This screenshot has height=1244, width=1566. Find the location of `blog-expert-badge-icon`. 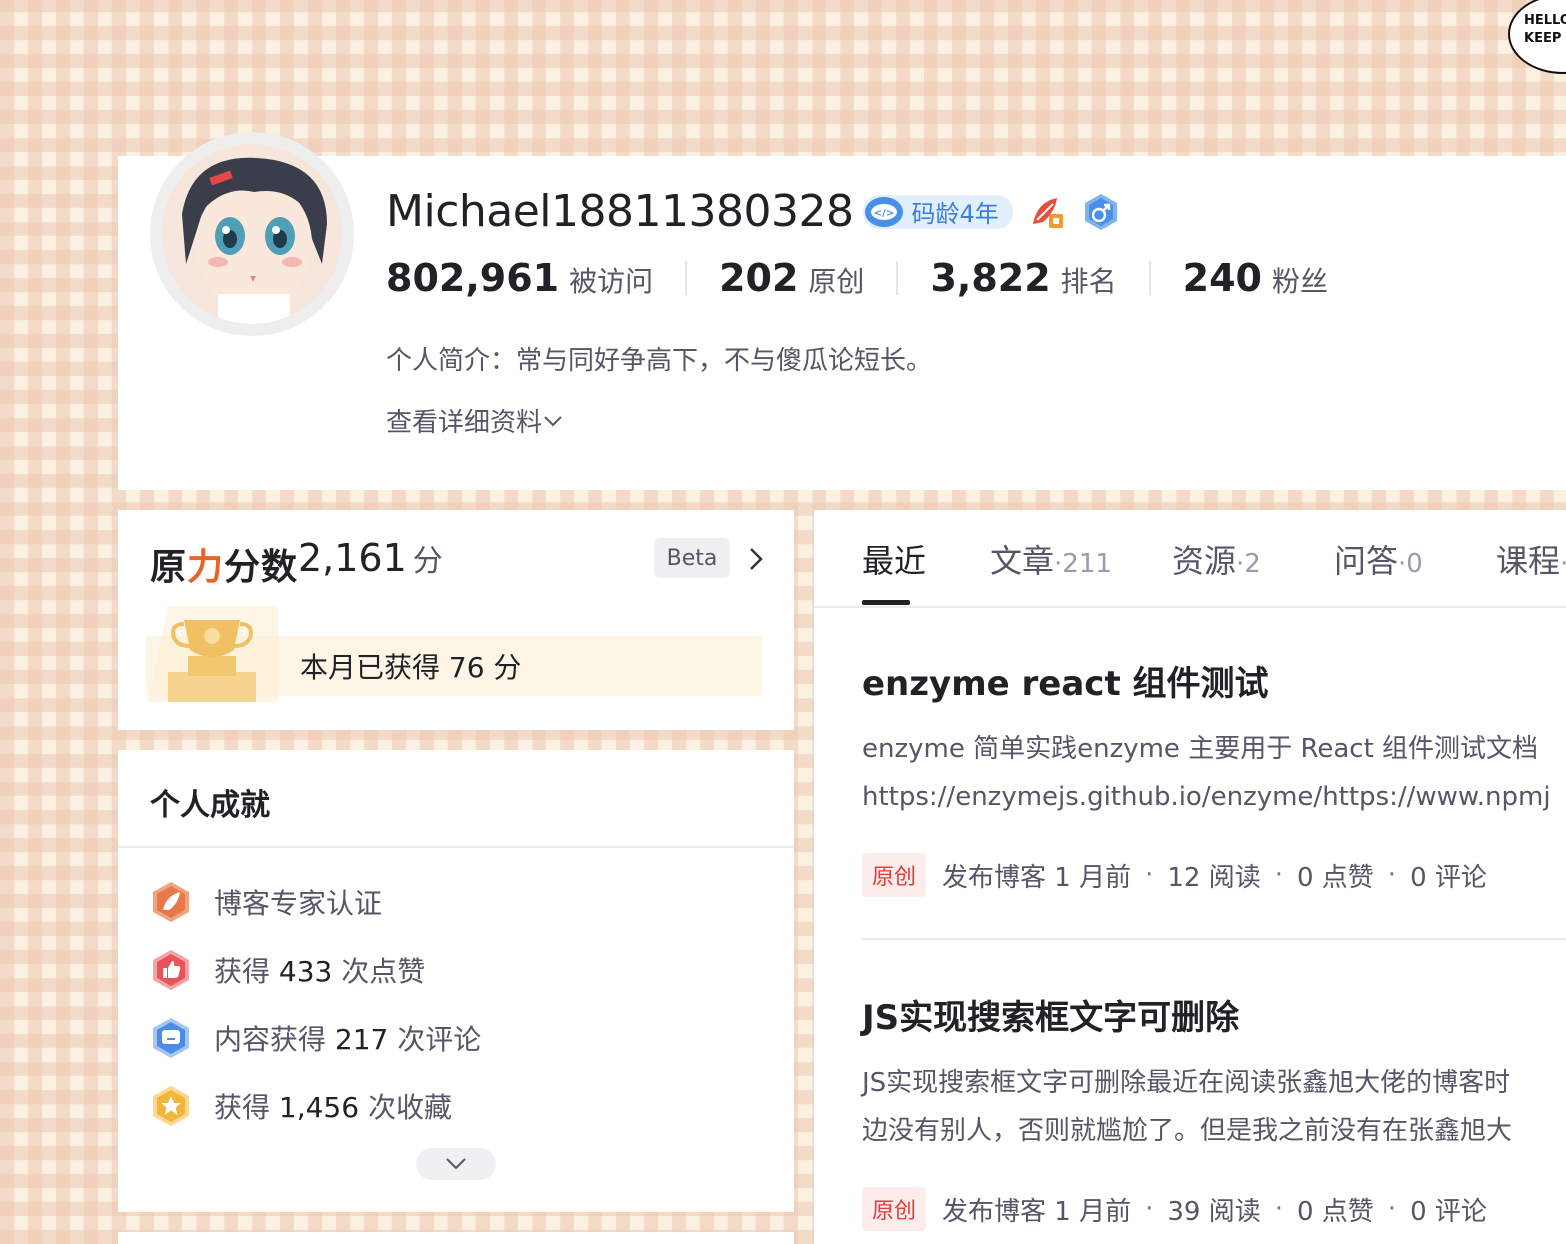

blog-expert-badge-icon is located at coordinates (1047, 212).